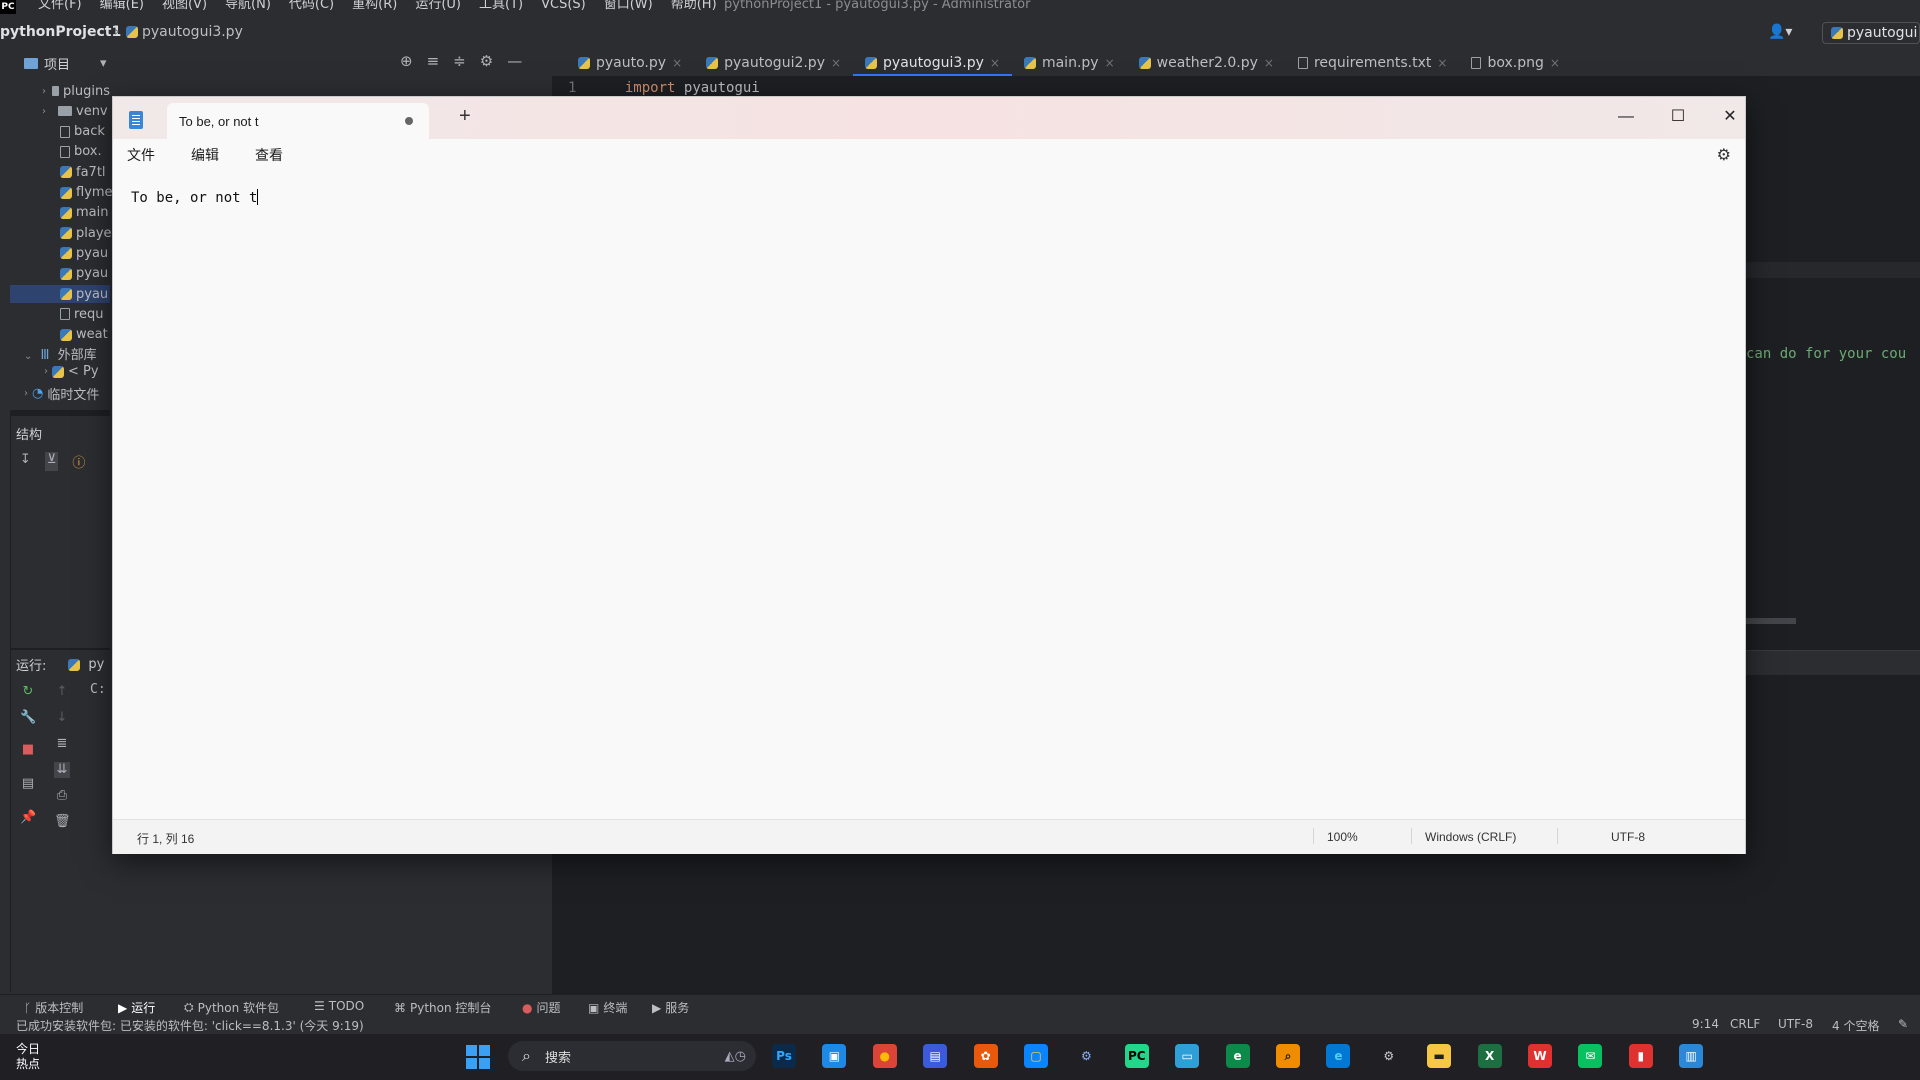 The width and height of the screenshot is (1920, 1080). I want to click on notepad-titlebar: To be, or not t + — ☐ ✕, so click(929, 118).